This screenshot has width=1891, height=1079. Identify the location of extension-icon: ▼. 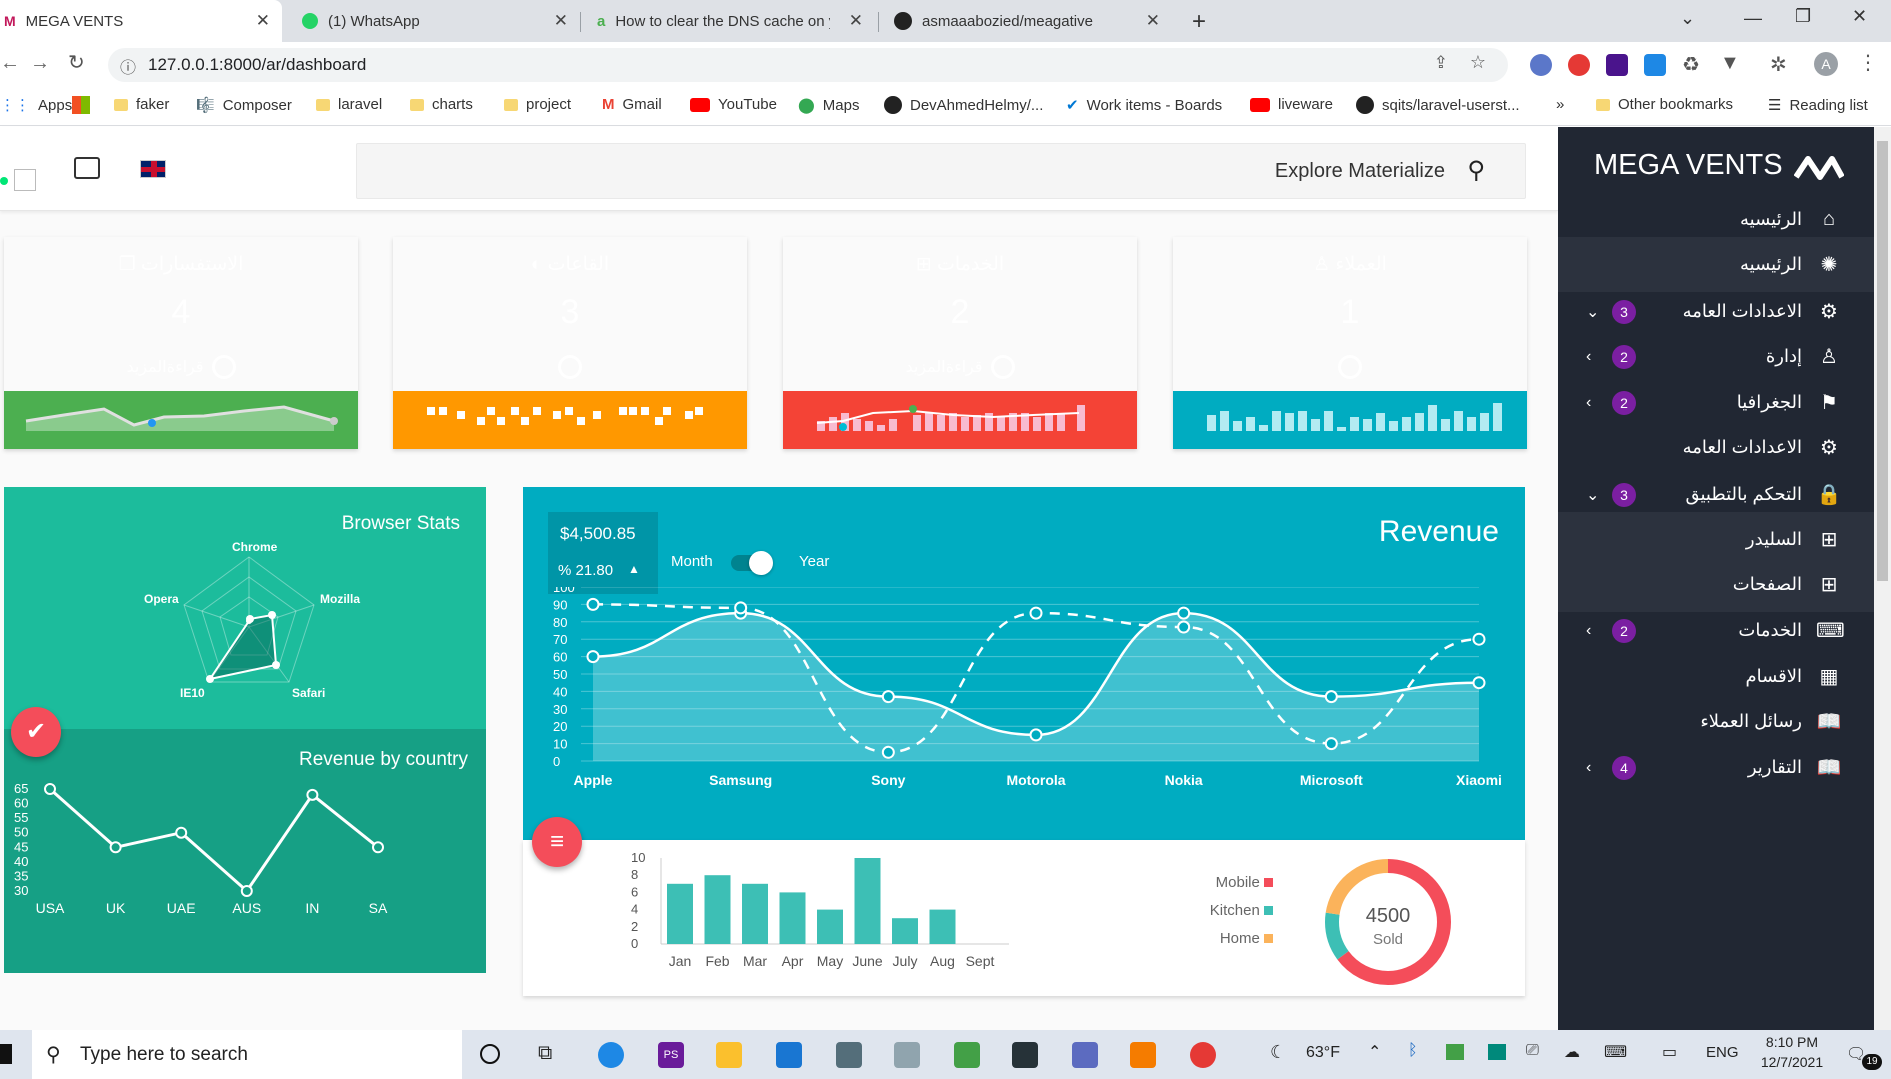
(1730, 63).